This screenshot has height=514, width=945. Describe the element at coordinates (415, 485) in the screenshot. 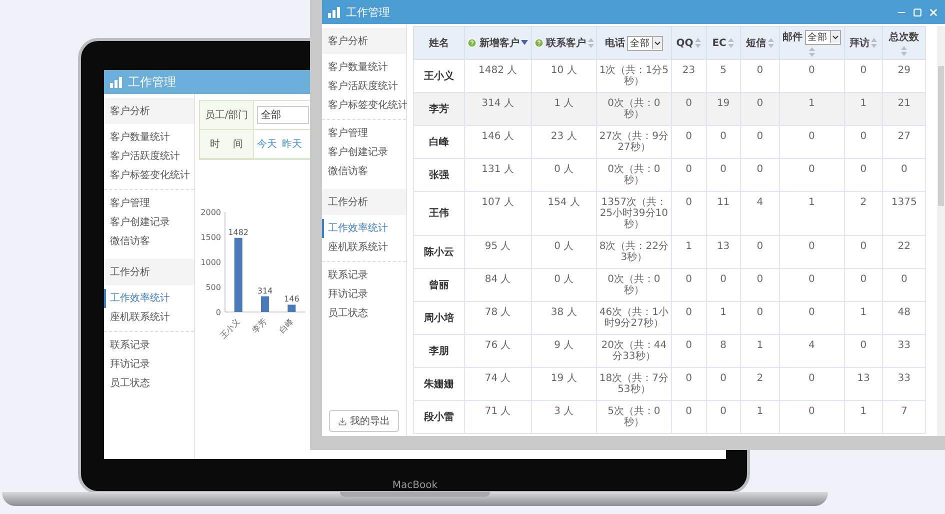

I see `laptop-brand-label: MacBook` at that location.